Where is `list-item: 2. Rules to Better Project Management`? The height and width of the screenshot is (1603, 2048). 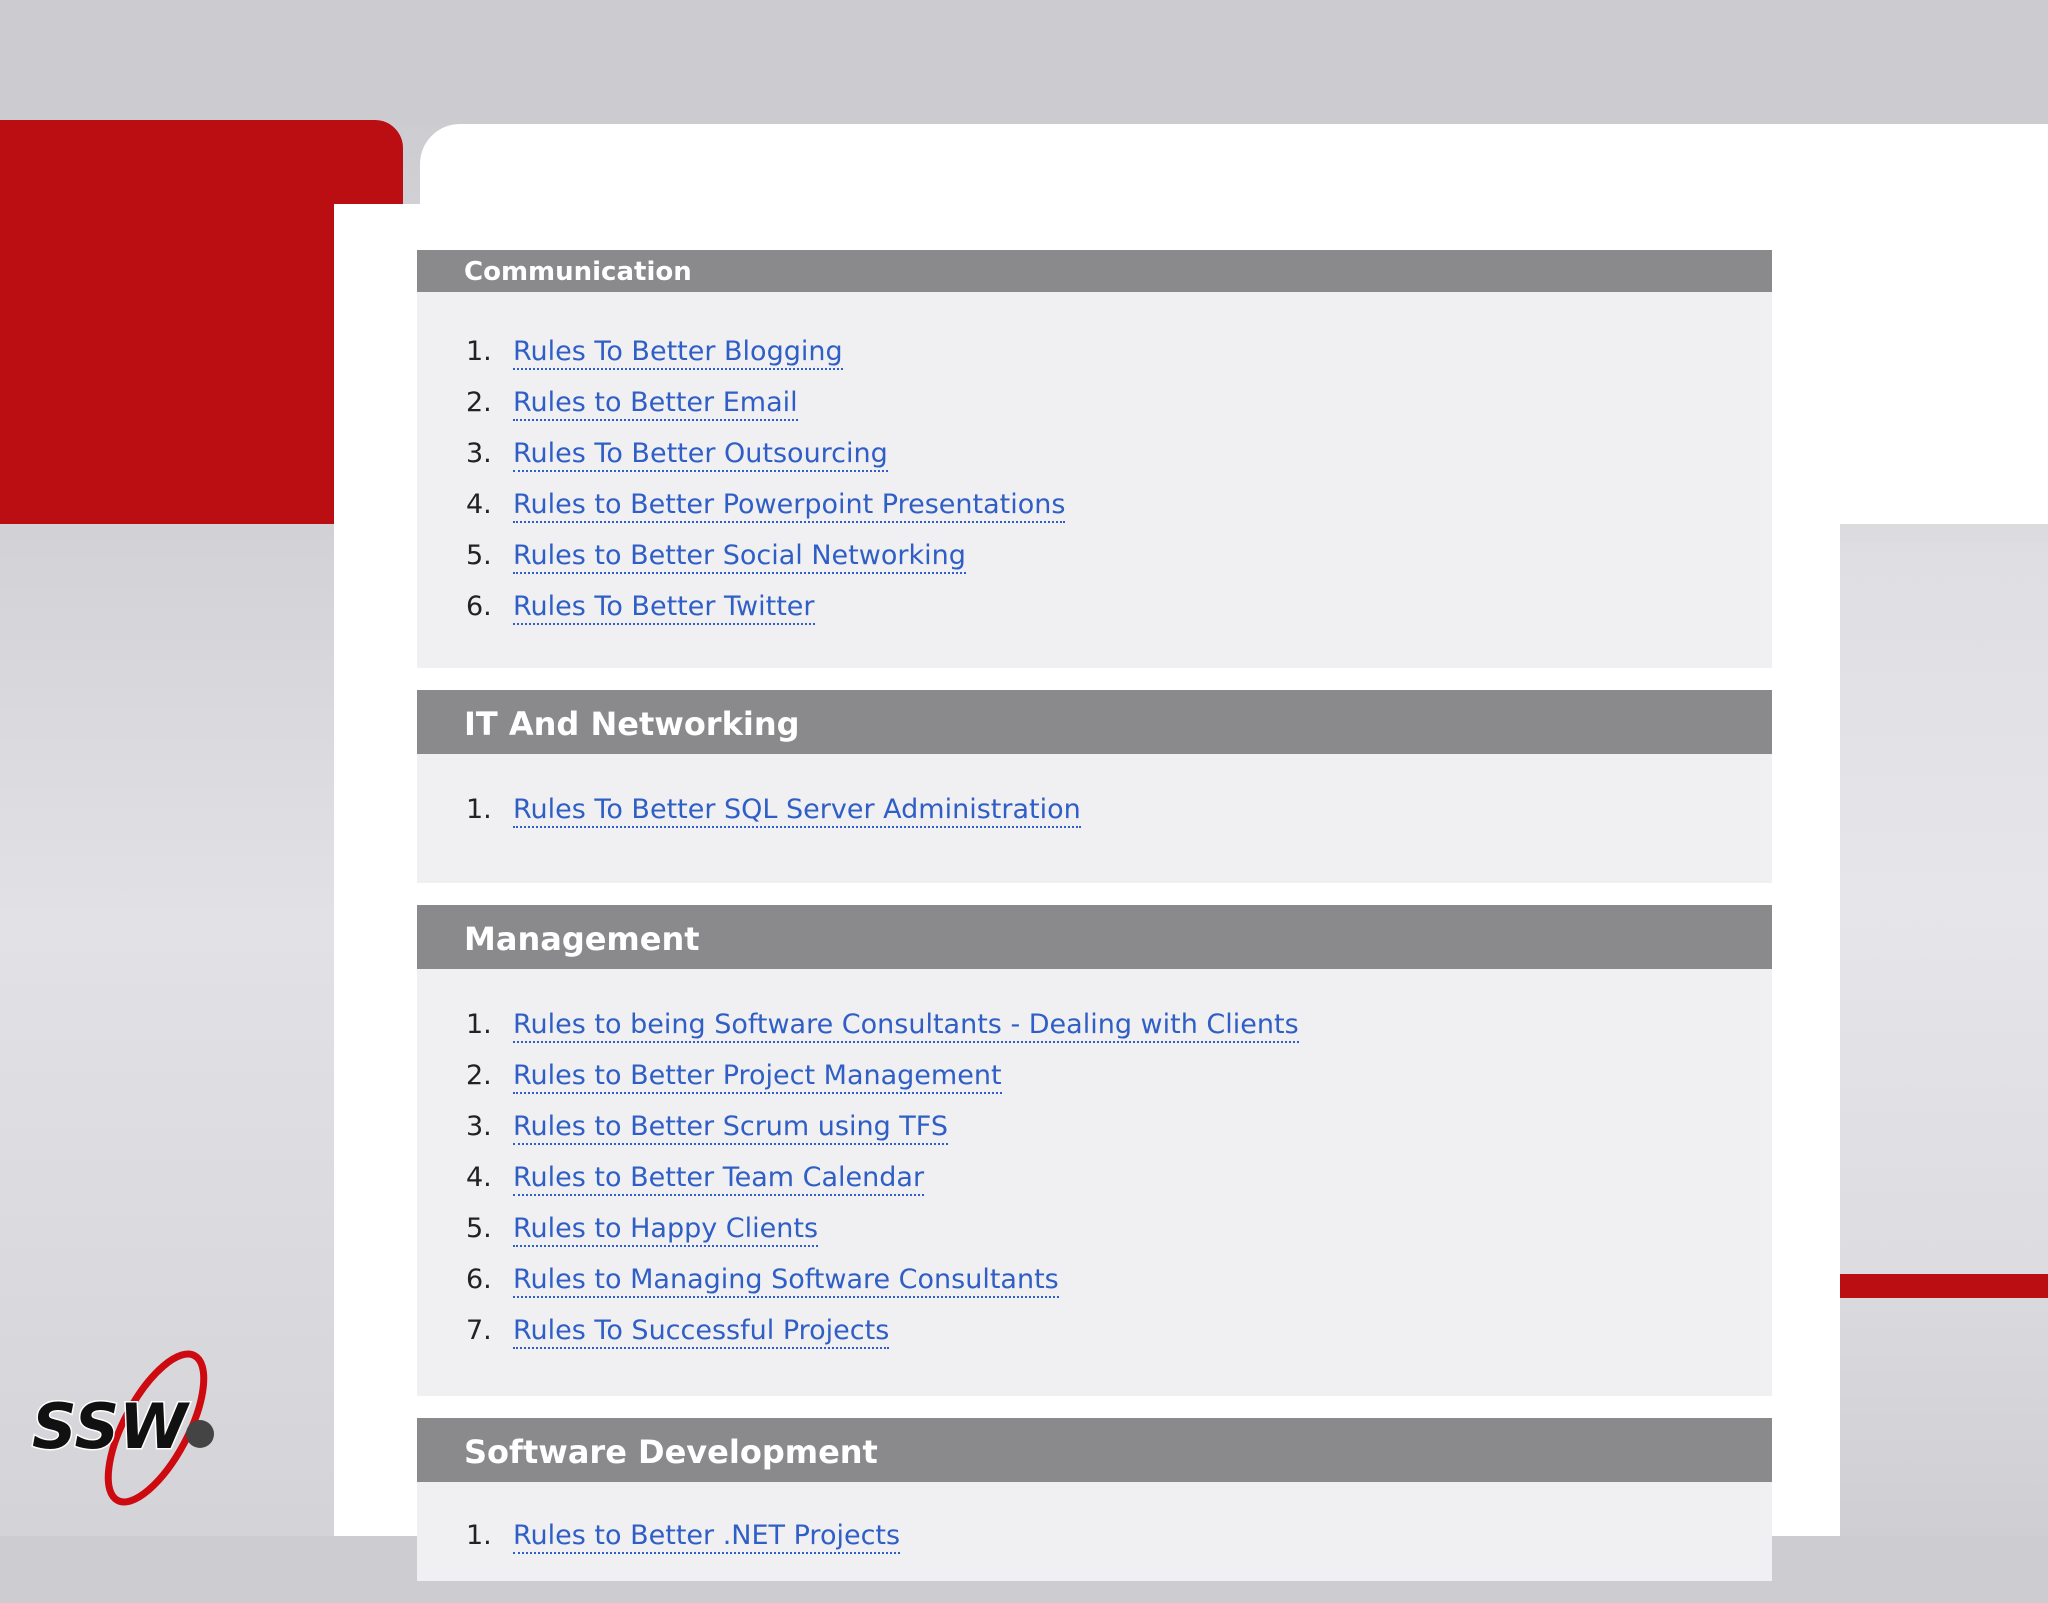
list-item: 2. Rules to Better Project Management is located at coordinates (1119, 1075).